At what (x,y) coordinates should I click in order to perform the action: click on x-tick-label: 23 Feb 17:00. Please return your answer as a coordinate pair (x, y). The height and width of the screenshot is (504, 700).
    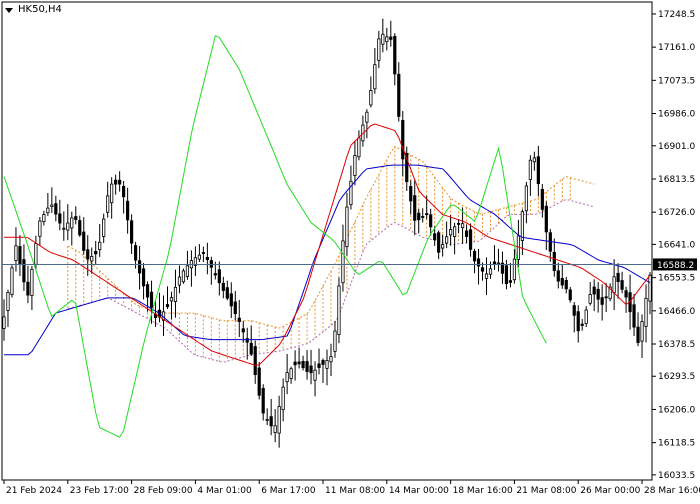
    Looking at the image, I should click on (99, 491).